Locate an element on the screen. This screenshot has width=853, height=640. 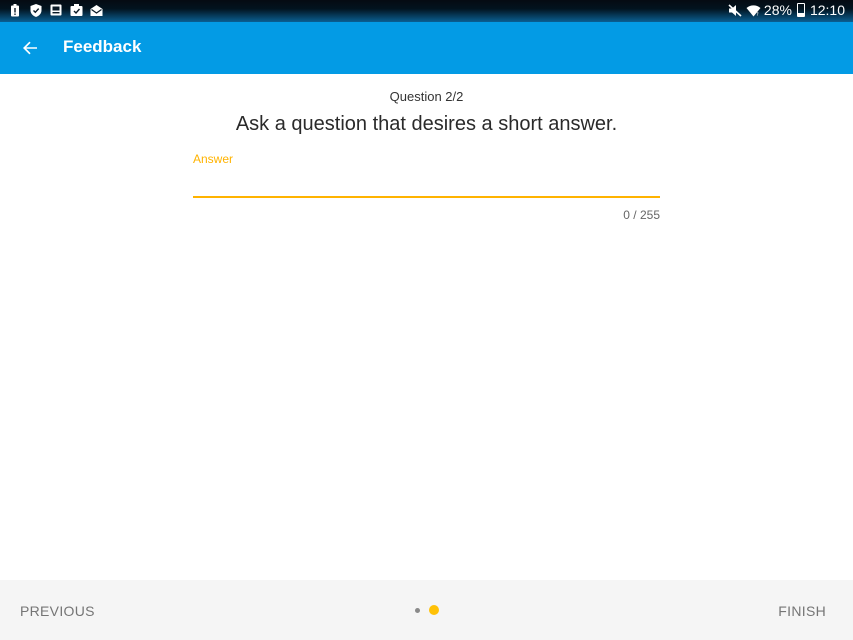
page-dot is located at coordinates (417, 610).